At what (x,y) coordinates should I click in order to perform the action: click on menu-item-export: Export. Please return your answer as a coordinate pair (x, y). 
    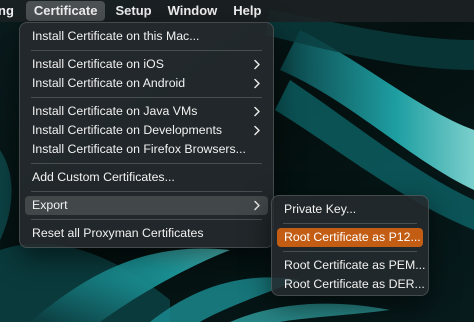
    Looking at the image, I should click on (146, 205).